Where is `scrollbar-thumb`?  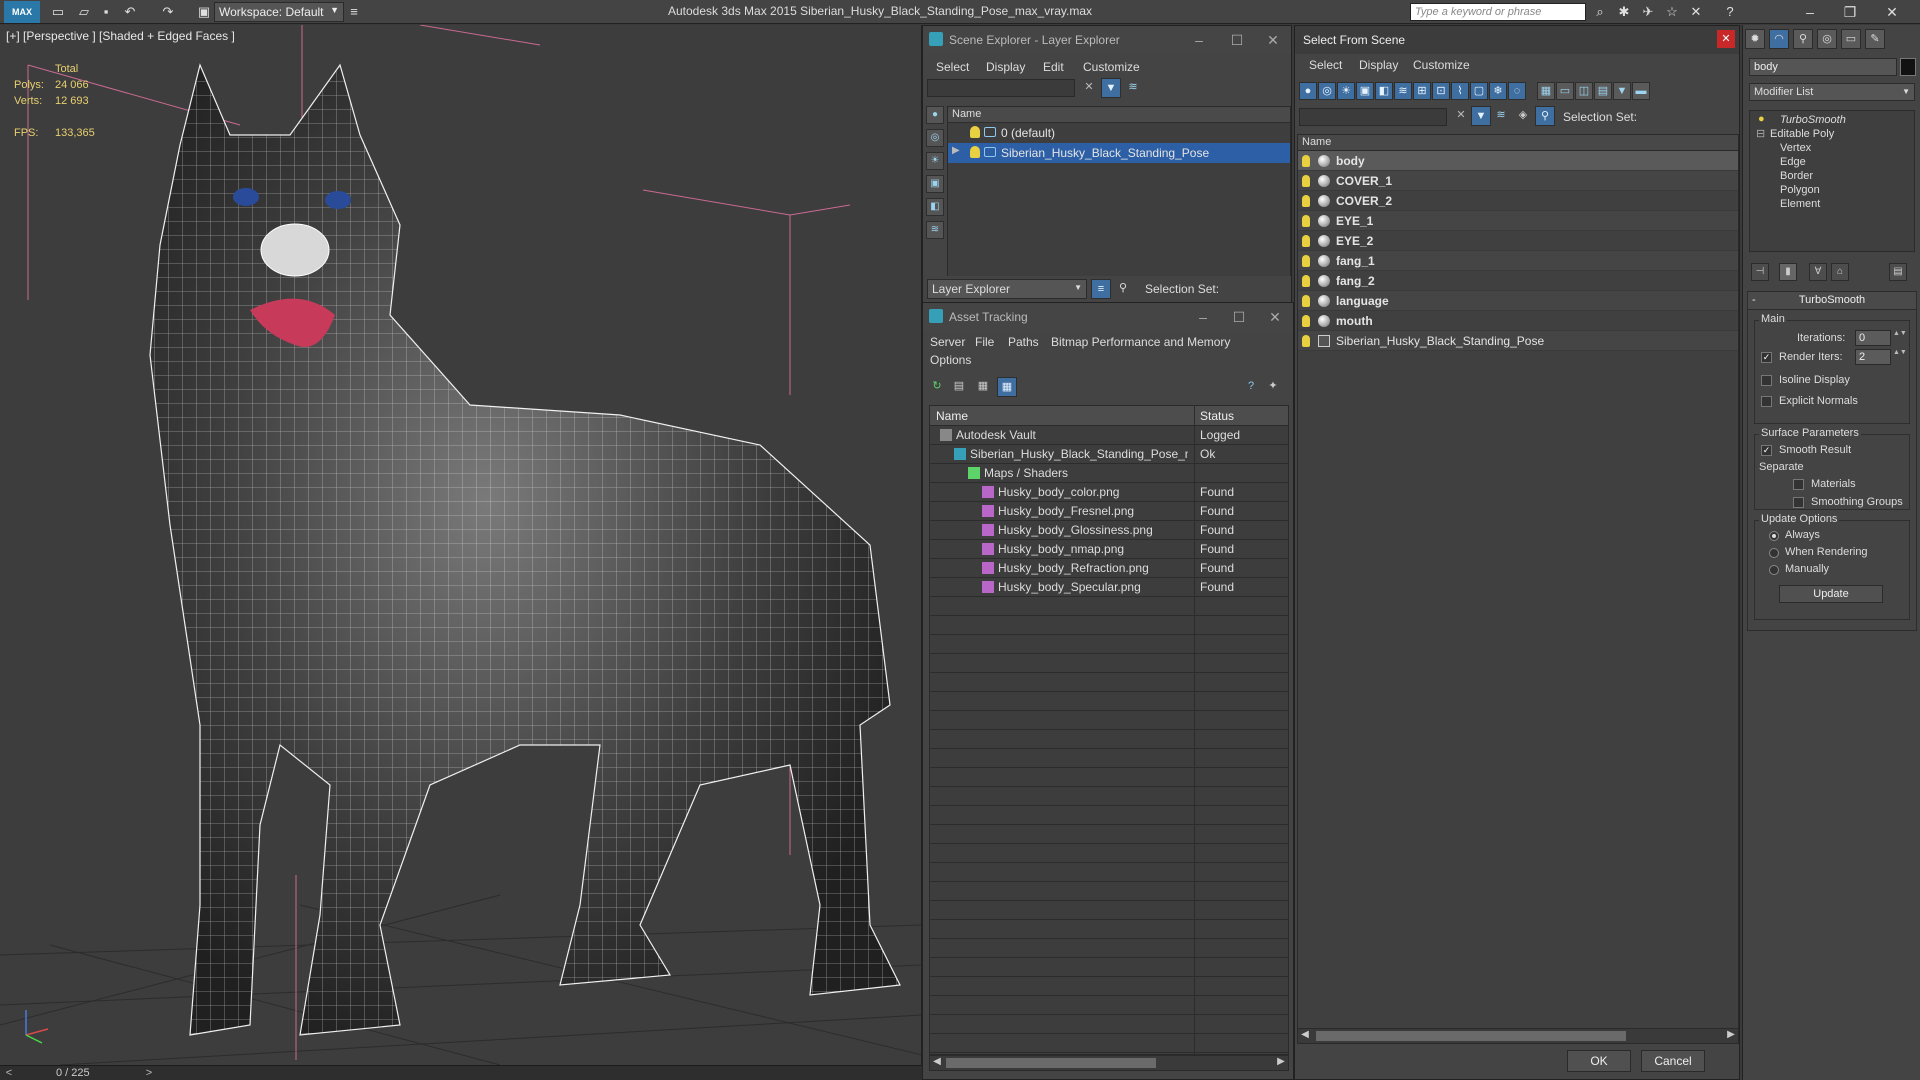
scrollbar-thumb is located at coordinates (1471, 1036).